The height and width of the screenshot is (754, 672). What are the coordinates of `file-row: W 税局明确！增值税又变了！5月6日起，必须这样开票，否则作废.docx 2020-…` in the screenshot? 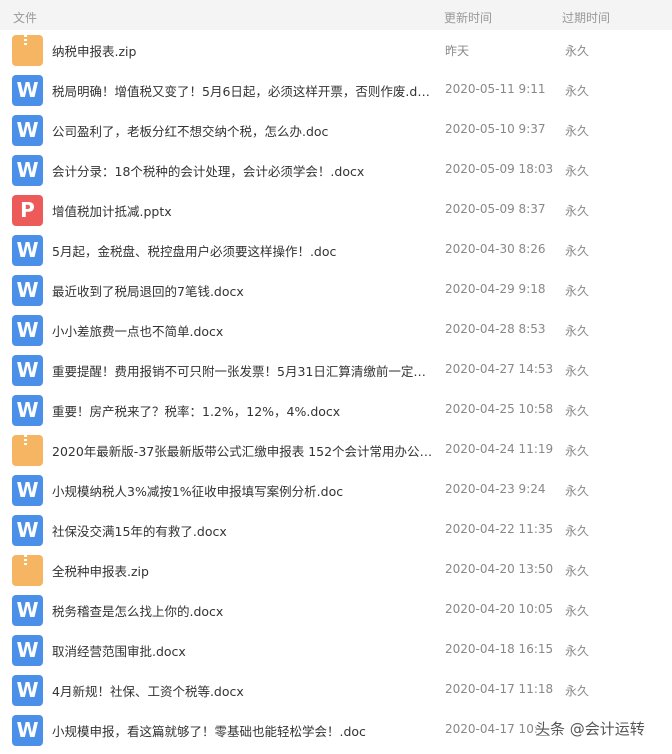 It's located at (336, 90).